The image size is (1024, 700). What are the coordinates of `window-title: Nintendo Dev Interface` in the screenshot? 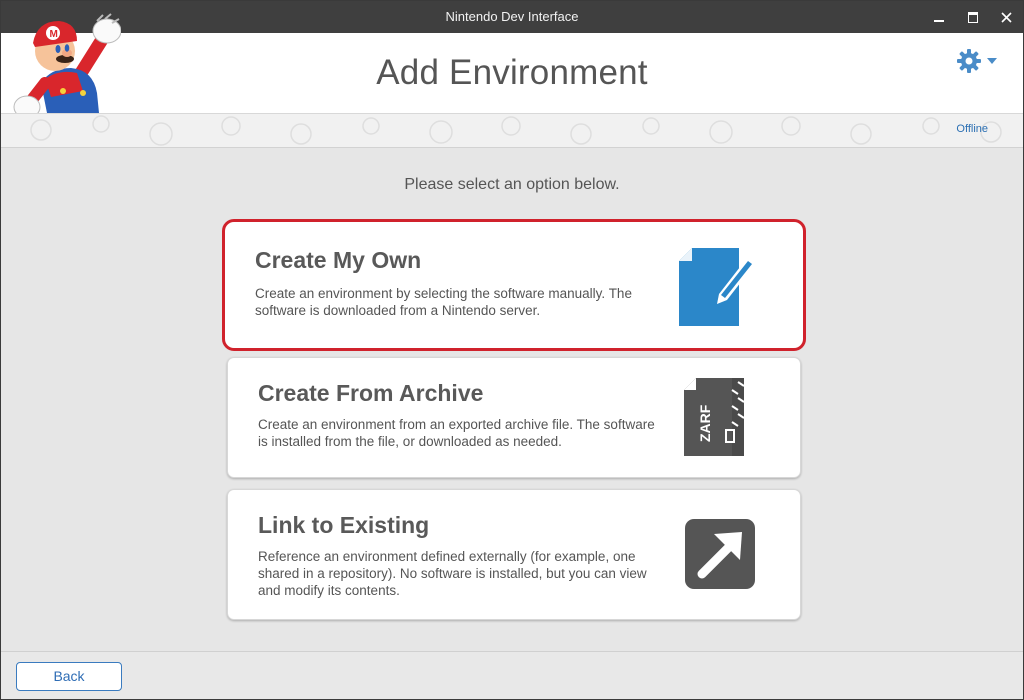 It's located at (512, 16).